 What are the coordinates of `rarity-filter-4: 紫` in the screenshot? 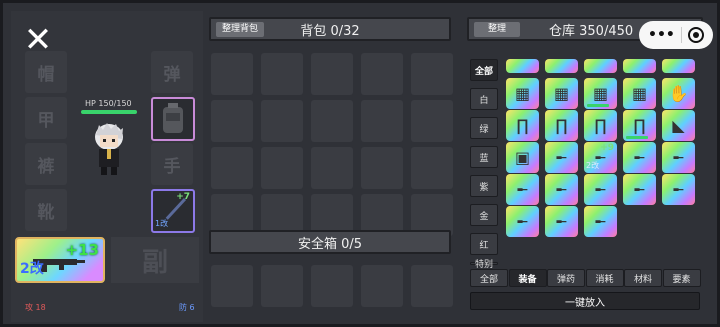 It's located at (484, 186).